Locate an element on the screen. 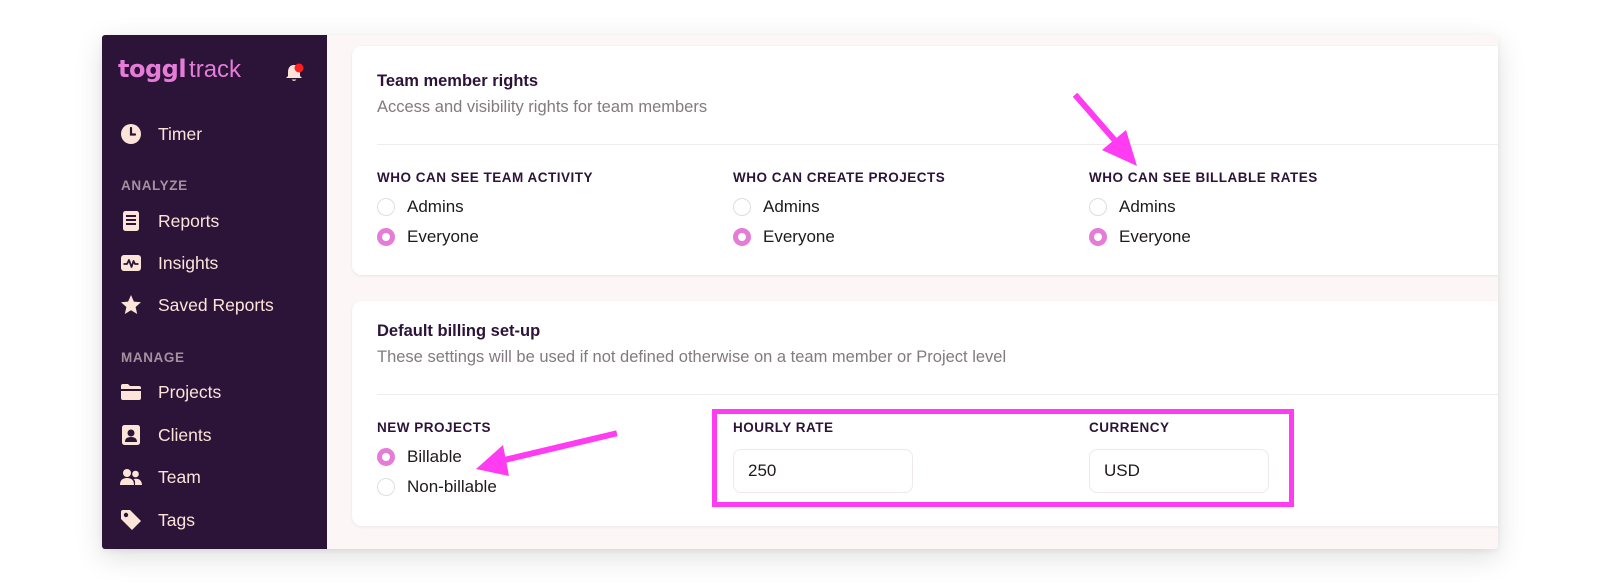  sidebar-item-label: Timer is located at coordinates (180, 133).